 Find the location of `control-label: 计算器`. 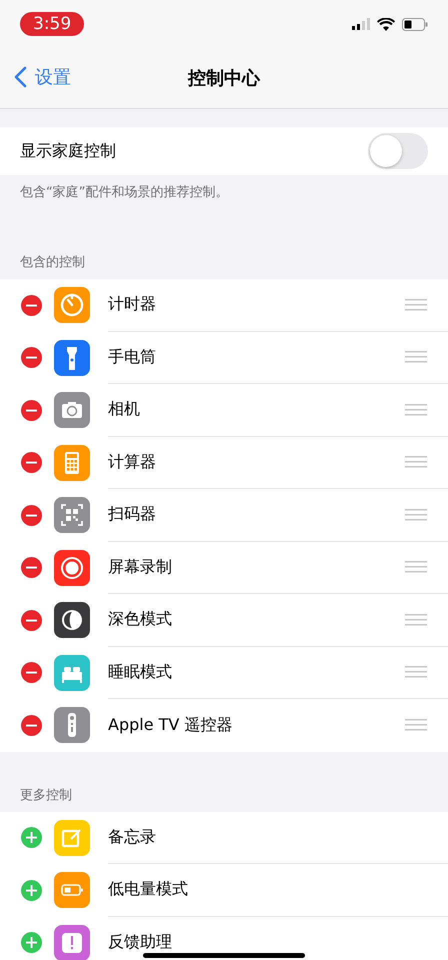

control-label: 计算器 is located at coordinates (132, 462).